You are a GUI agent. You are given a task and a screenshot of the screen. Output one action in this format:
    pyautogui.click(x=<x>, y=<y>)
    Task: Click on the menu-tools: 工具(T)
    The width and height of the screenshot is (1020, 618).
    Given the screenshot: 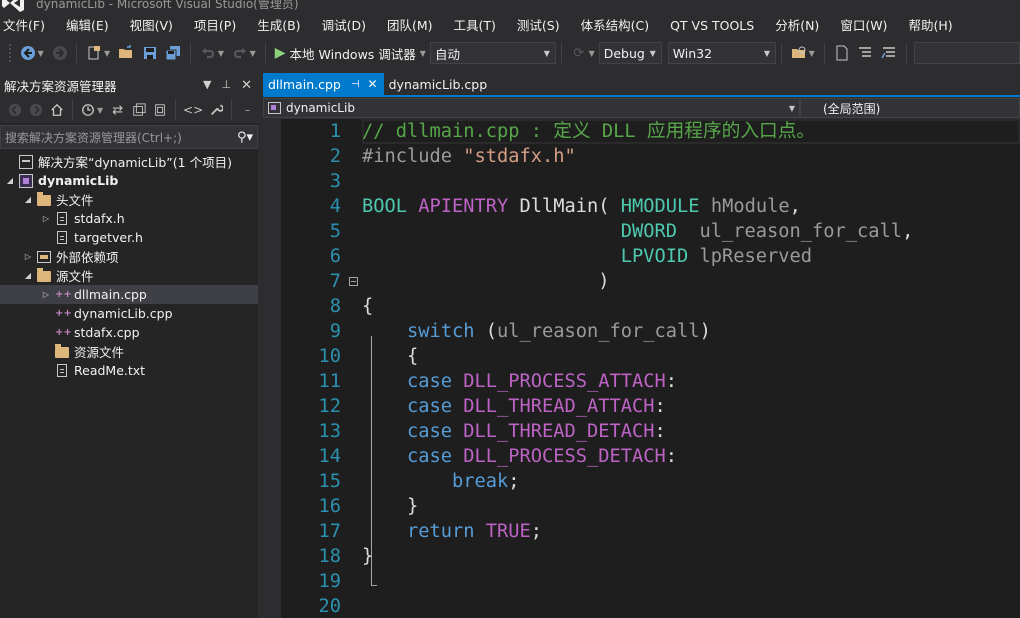 What is the action you would take?
    pyautogui.click(x=478, y=26)
    